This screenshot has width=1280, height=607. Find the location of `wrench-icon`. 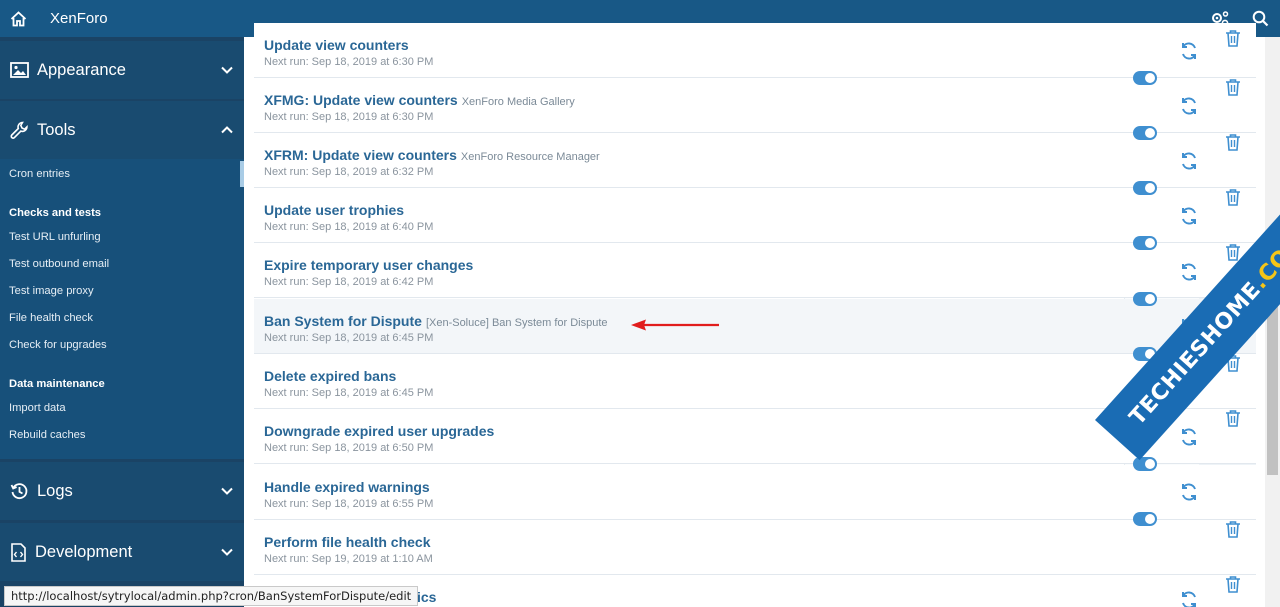

wrench-icon is located at coordinates (19, 130).